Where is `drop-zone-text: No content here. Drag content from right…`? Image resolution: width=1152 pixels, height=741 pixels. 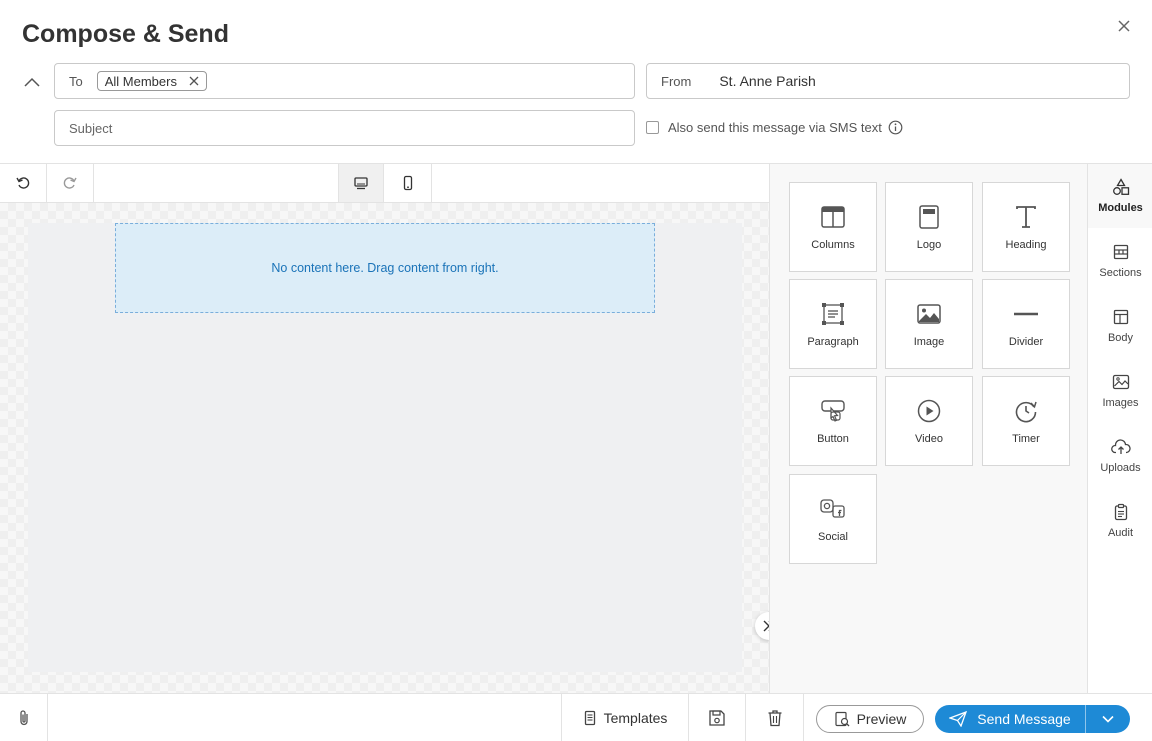
drop-zone-text: No content here. Drag content from right… is located at coordinates (385, 268).